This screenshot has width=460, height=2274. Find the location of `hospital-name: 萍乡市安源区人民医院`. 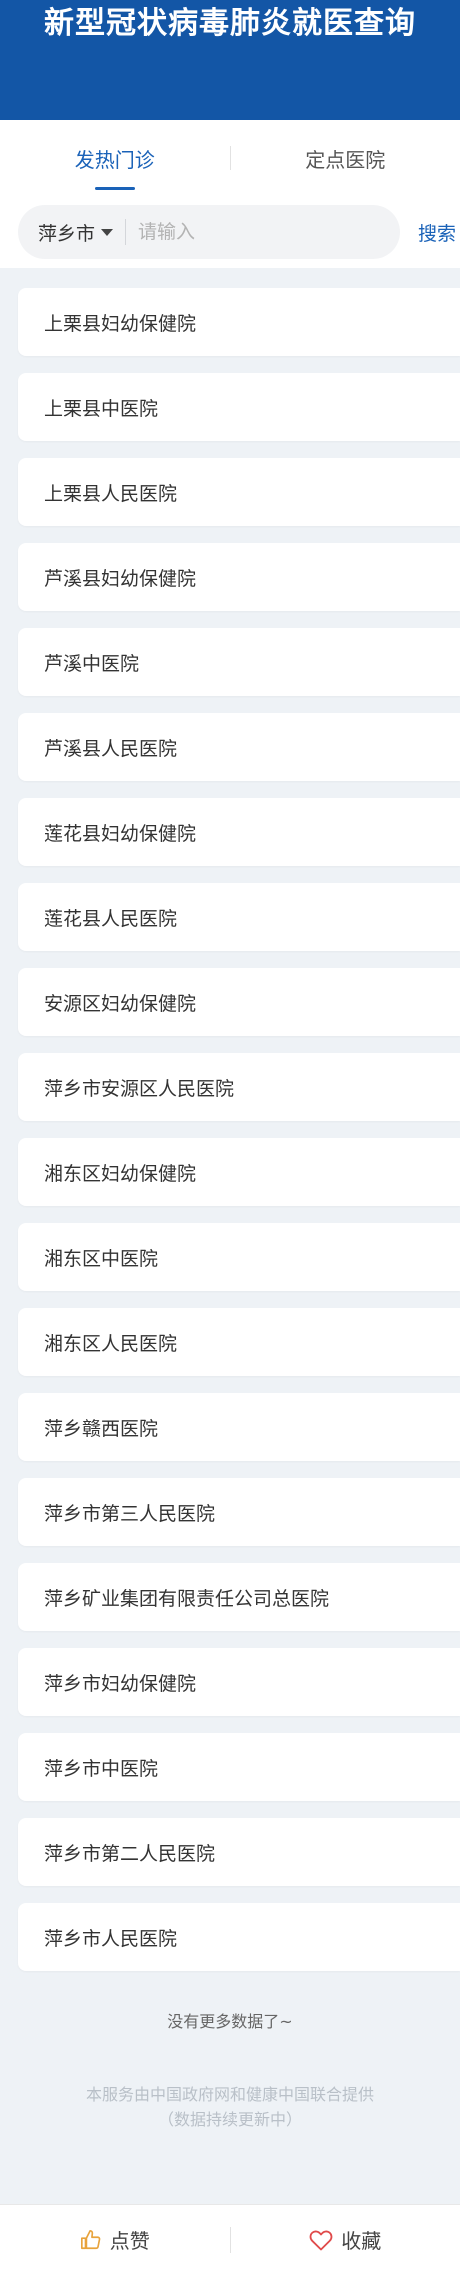

hospital-name: 萍乡市安源区人民医院 is located at coordinates (139, 1088).